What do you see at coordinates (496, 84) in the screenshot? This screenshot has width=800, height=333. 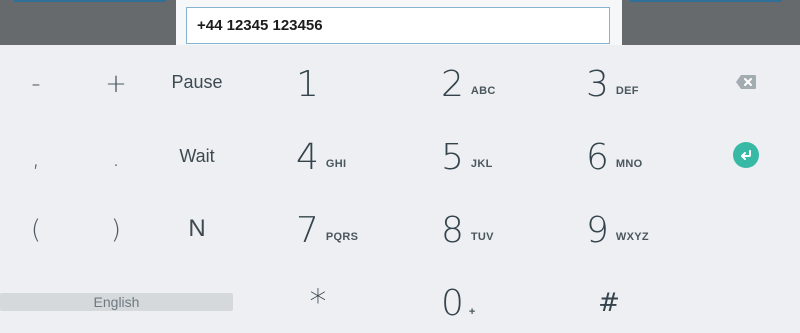 I see `digit-2-key: 2 ABC` at bounding box center [496, 84].